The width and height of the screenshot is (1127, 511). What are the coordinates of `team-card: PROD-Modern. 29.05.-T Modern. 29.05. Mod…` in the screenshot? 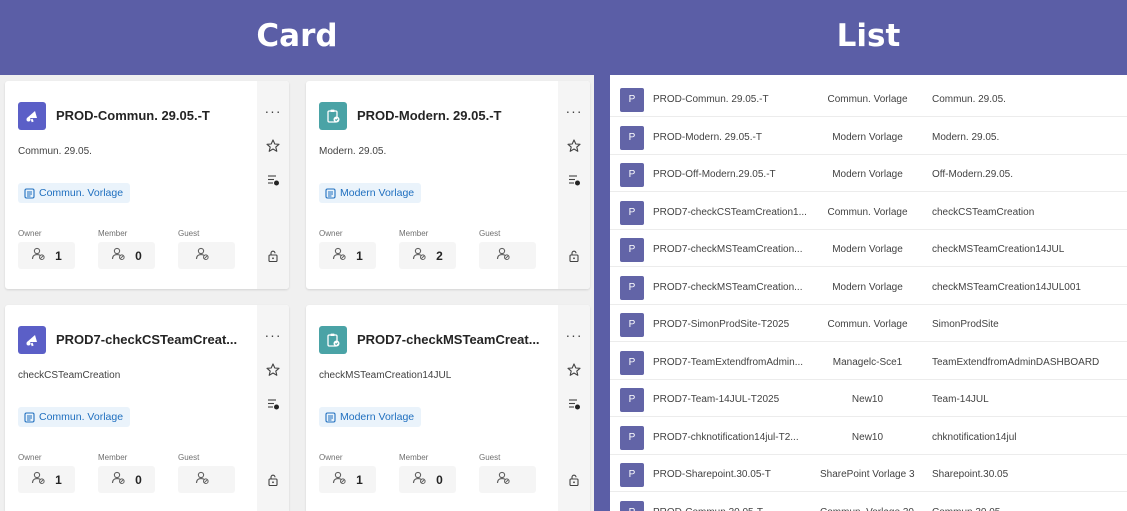 It's located at (448, 185).